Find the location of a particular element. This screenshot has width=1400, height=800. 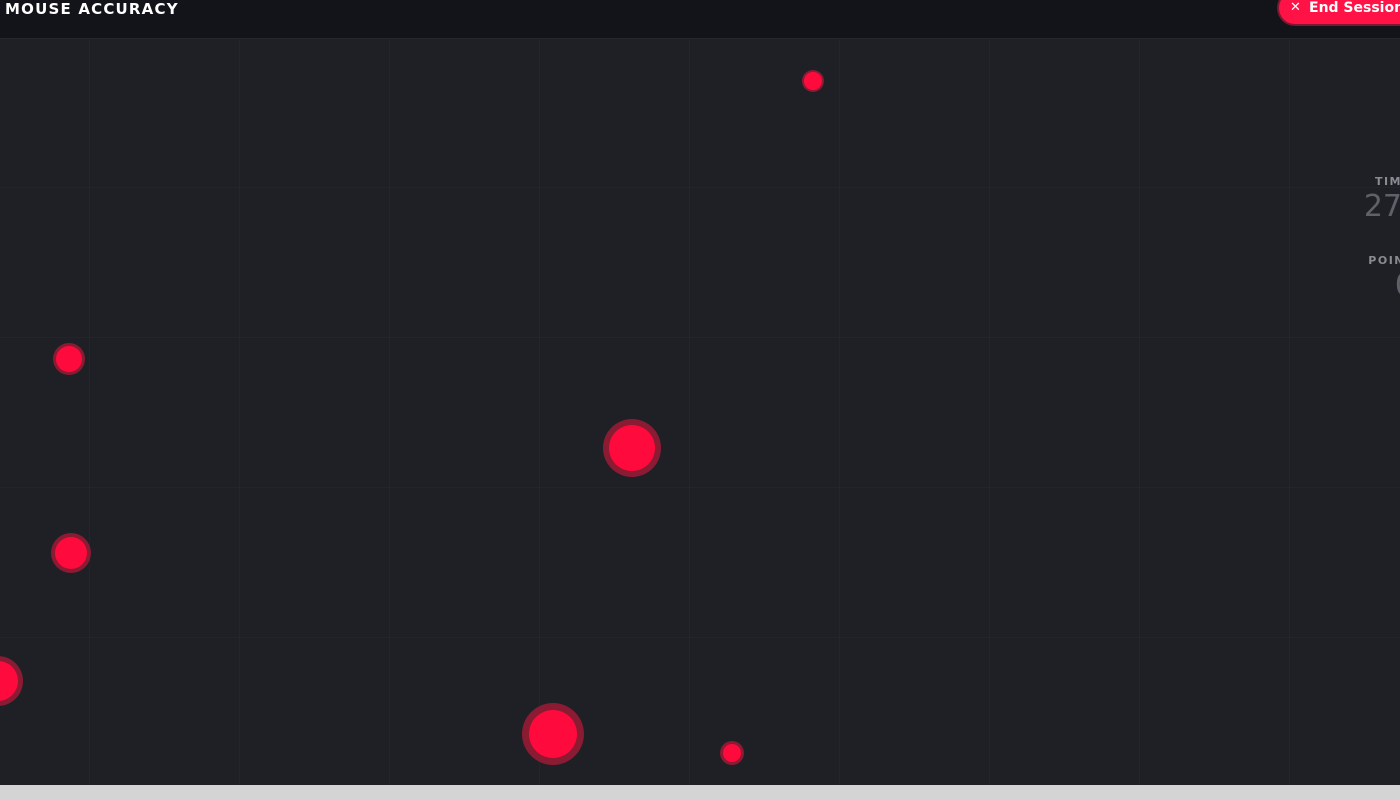

top-bar: MOUSE ACCURACY ✕ End Session is located at coordinates (700, 19).